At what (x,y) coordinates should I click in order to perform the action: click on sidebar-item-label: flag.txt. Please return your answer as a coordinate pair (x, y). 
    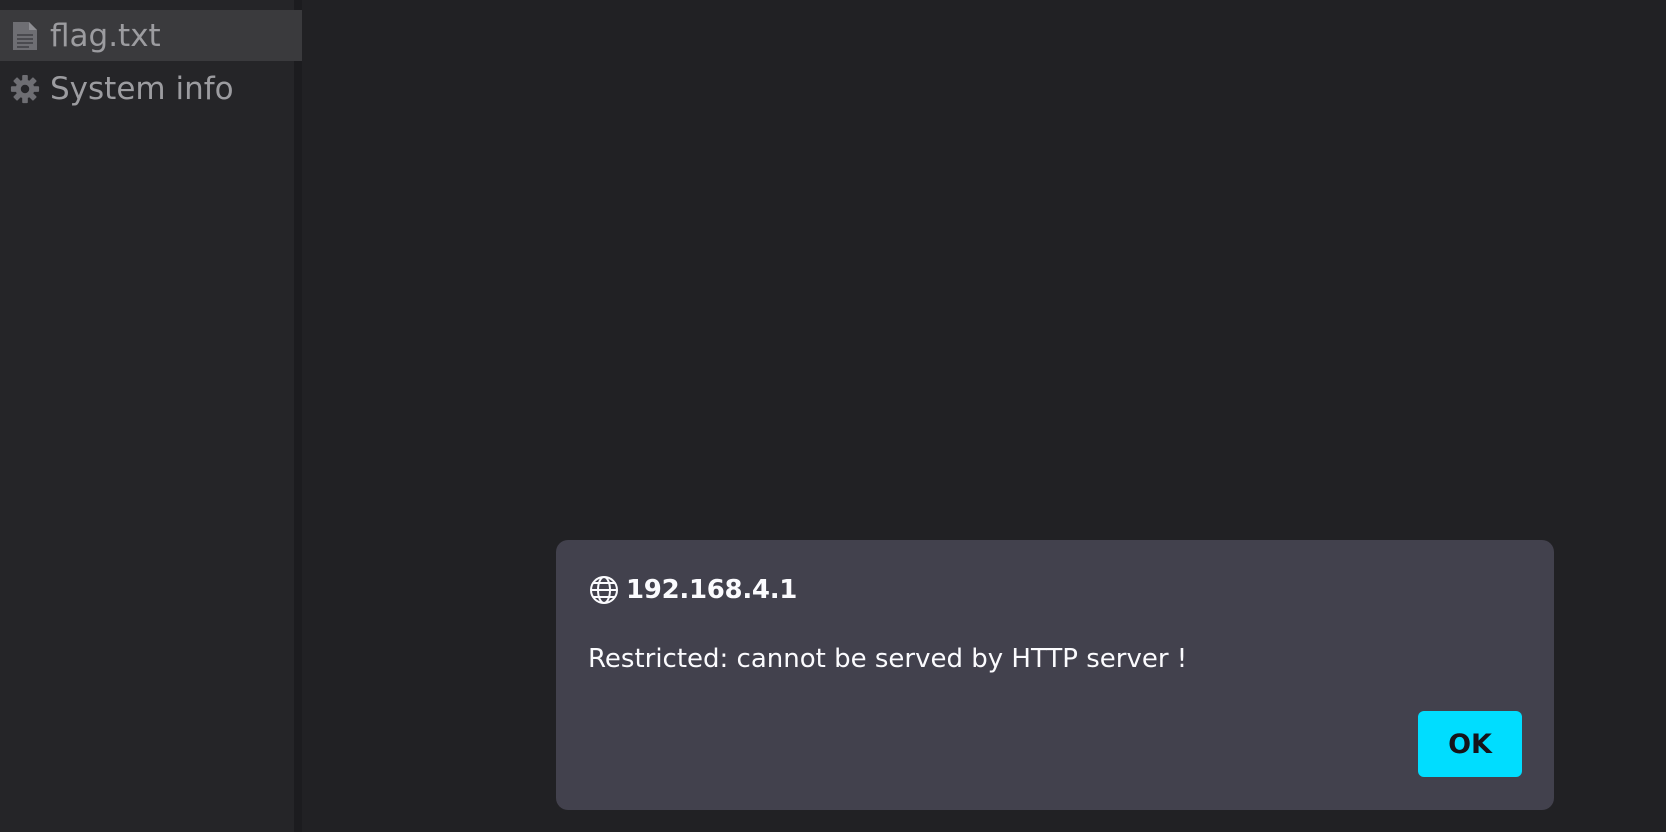
    Looking at the image, I should click on (105, 35).